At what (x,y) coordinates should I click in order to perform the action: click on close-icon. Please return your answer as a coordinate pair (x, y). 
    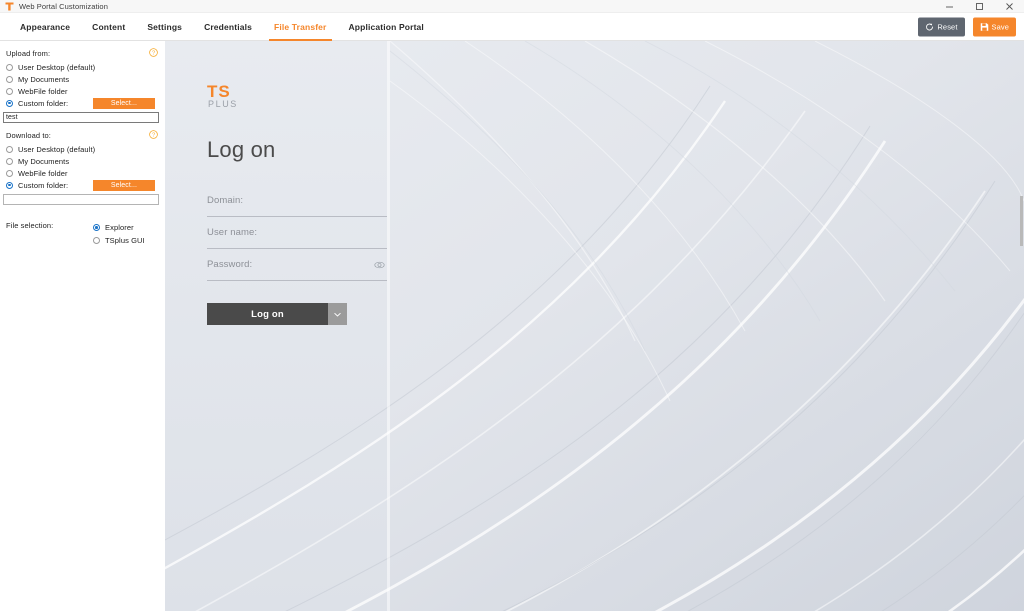
    Looking at the image, I should click on (1009, 6).